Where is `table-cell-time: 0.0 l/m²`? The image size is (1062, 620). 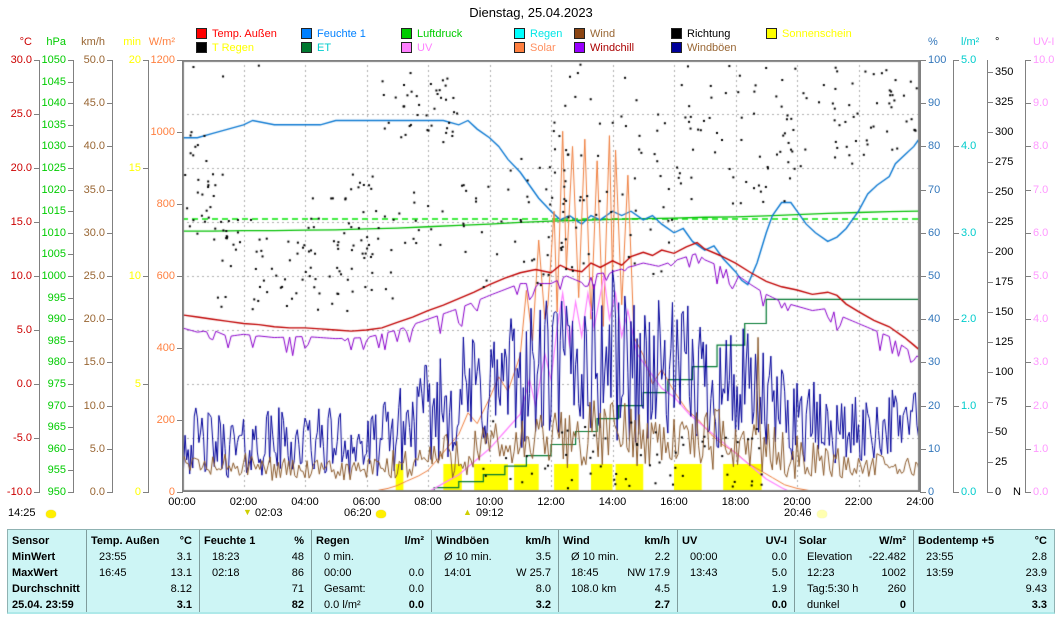 table-cell-time: 0.0 l/m² is located at coordinates (342, 605).